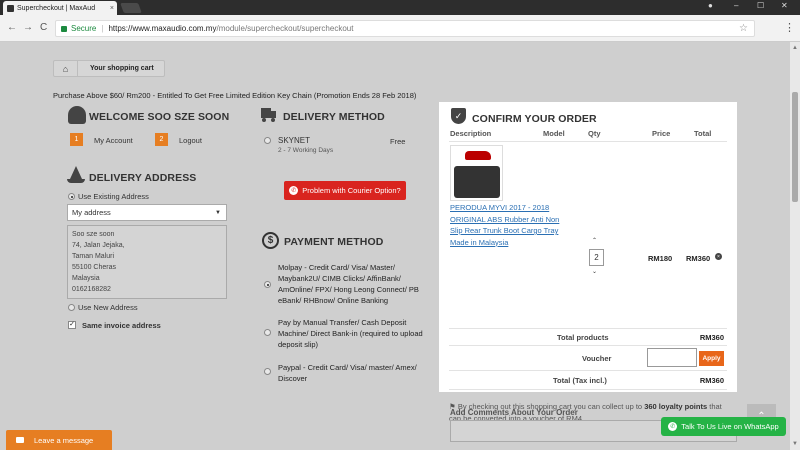 The image size is (800, 450). What do you see at coordinates (334, 117) in the screenshot?
I see `delivery-method-title: DELIVERY METHOD` at bounding box center [334, 117].